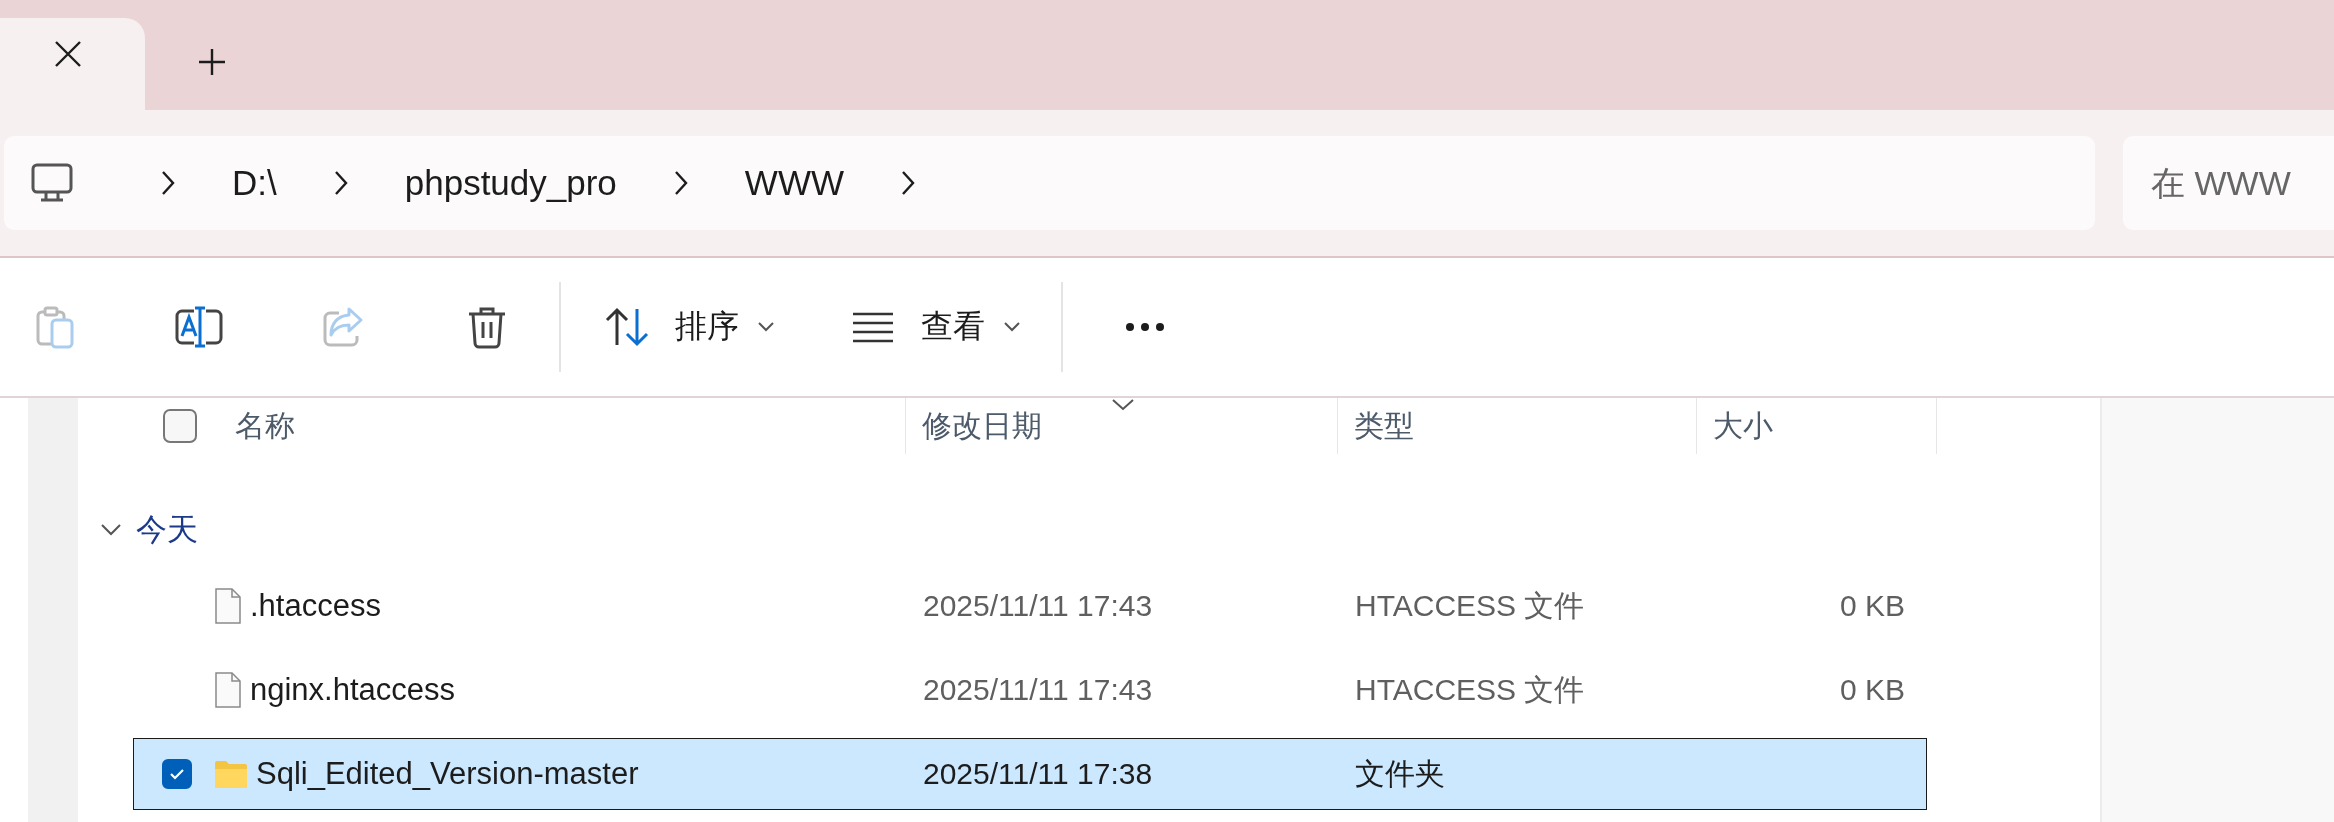 The width and height of the screenshot is (2334, 822). What do you see at coordinates (447, 774) in the screenshot?
I see `file-name: Sqli_Edited_Version-master` at bounding box center [447, 774].